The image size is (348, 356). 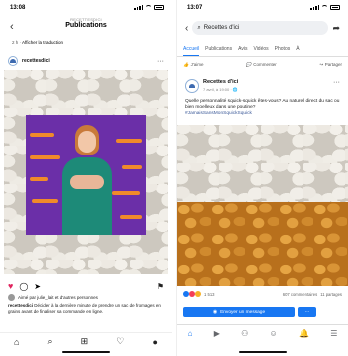 I want to click on video-icon: ▶, so click(x=217, y=333).